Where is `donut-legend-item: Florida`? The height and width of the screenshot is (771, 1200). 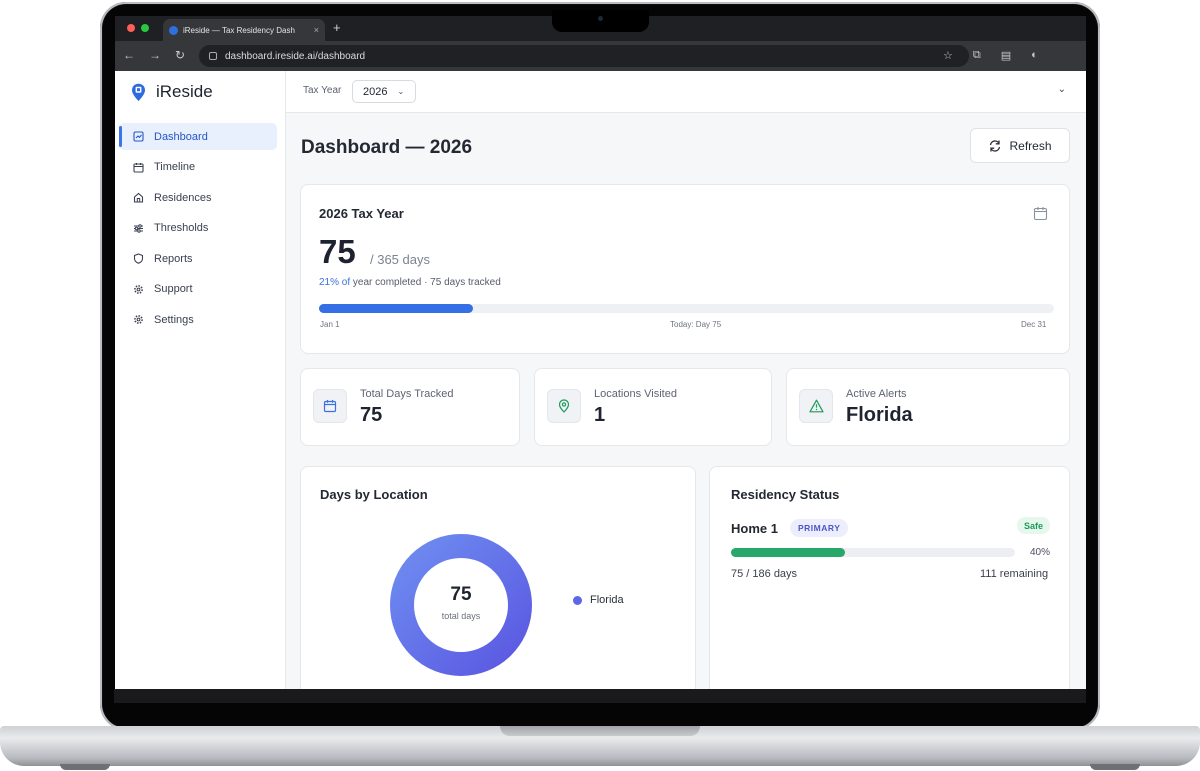 donut-legend-item: Florida is located at coordinates (598, 600).